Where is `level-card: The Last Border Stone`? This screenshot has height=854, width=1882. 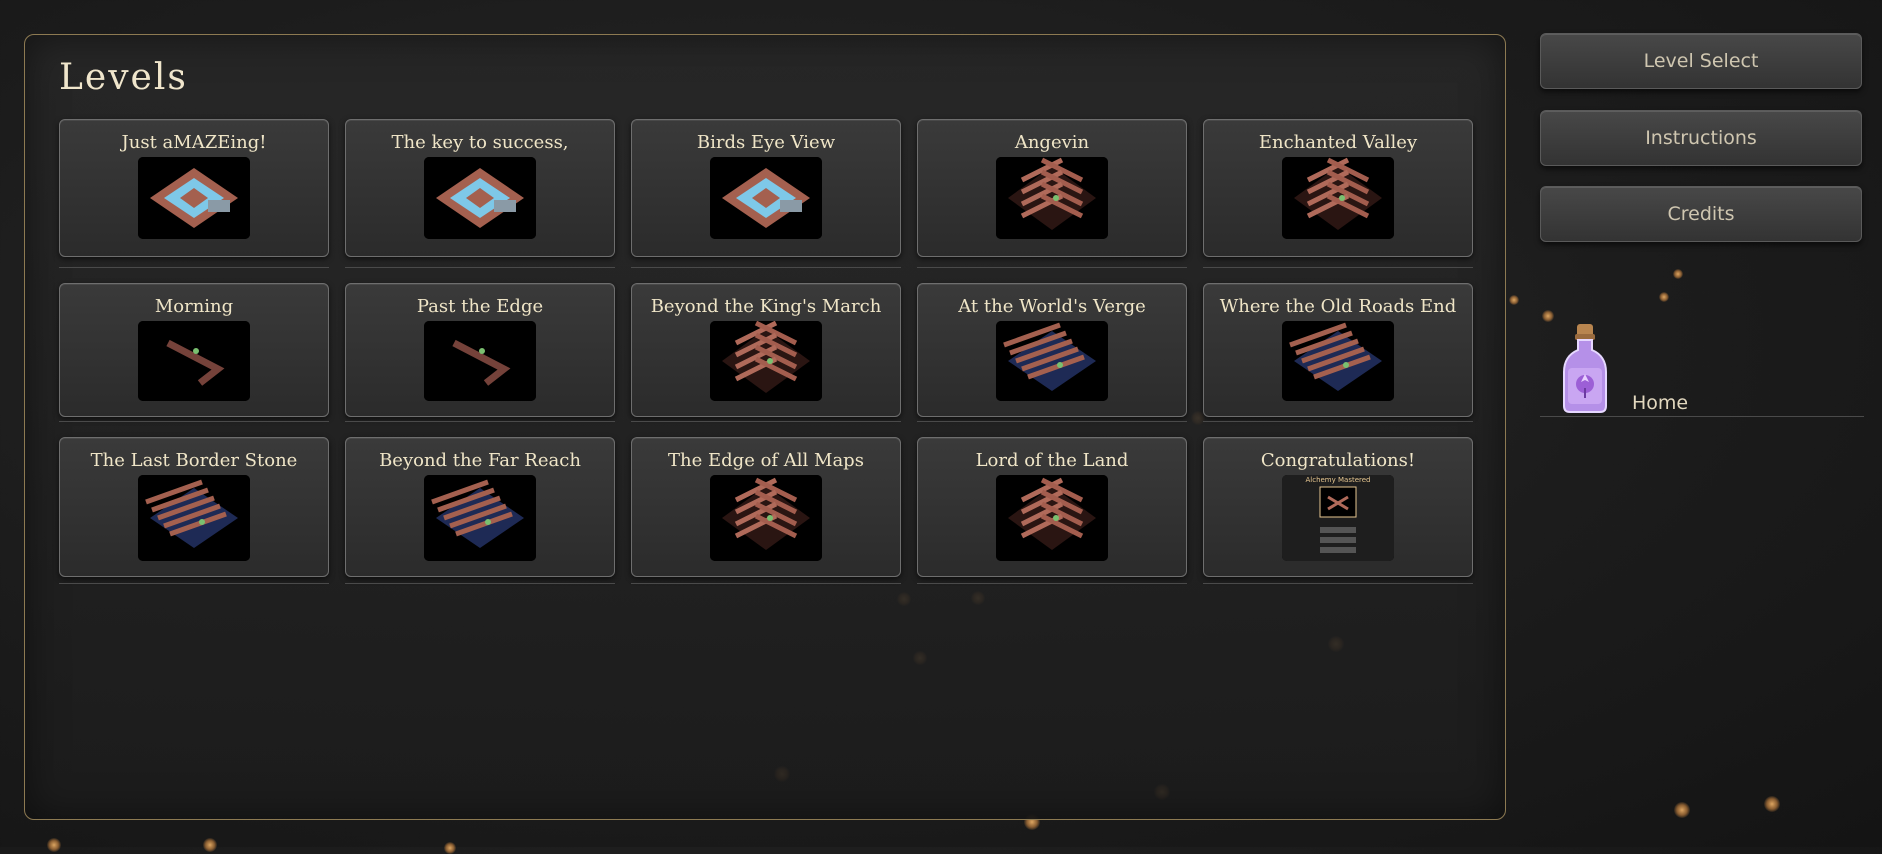
level-card: The Last Border Stone is located at coordinates (194, 507).